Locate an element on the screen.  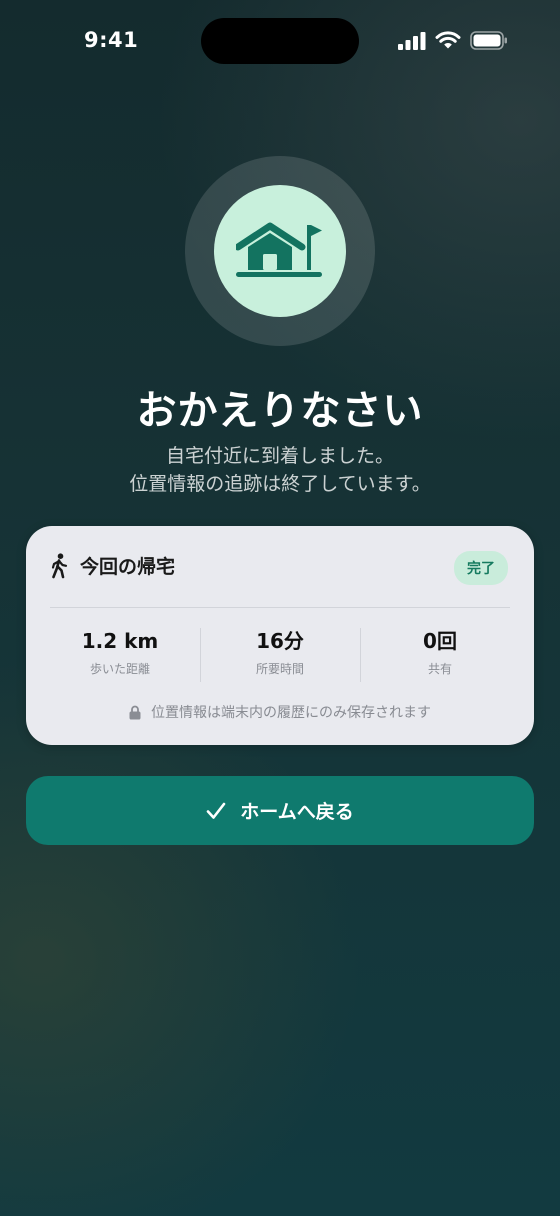
return-home-button: ホームへ戻る is located at coordinates (280, 810).